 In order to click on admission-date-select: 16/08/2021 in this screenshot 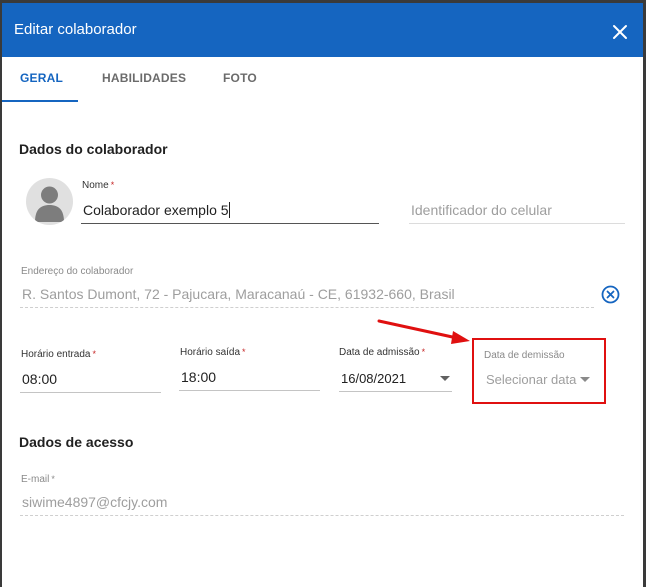, I will do `click(395, 378)`.